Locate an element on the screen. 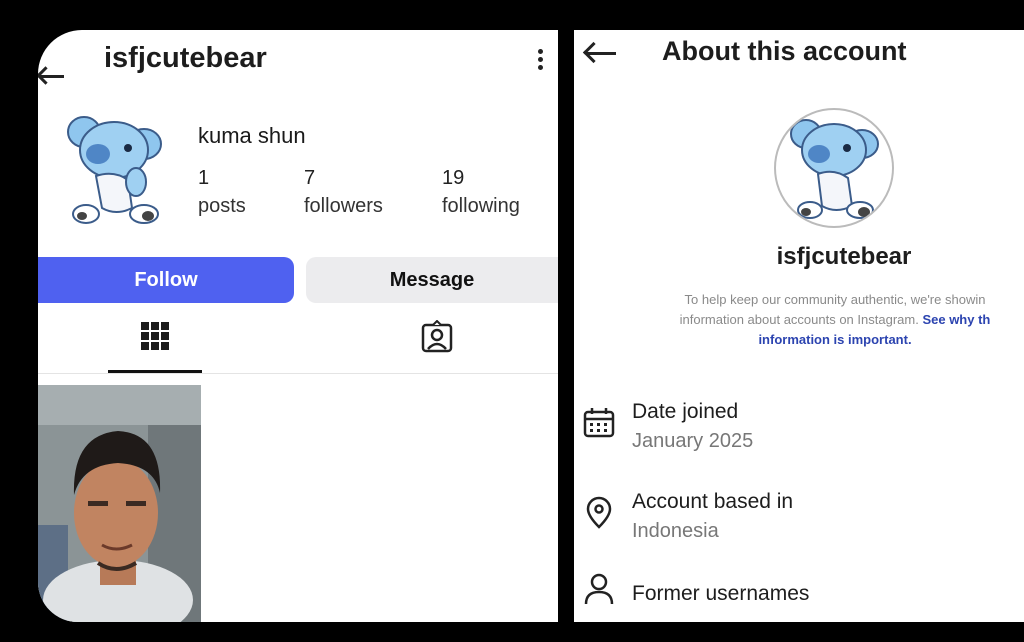  more-options-icon is located at coordinates (540, 61).